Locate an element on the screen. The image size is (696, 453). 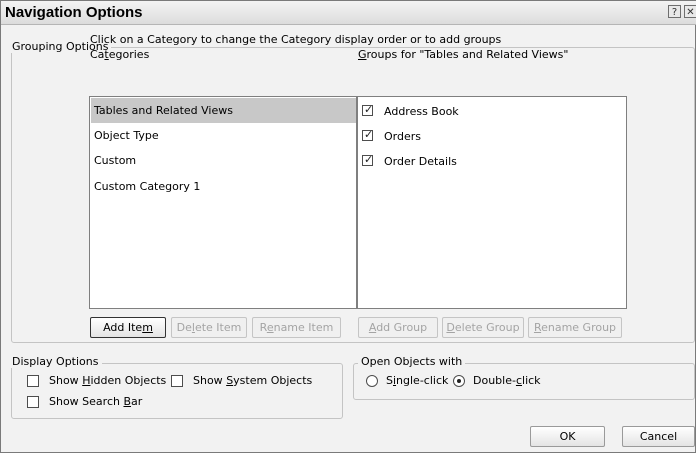
help-icon: ? is located at coordinates (674, 11).